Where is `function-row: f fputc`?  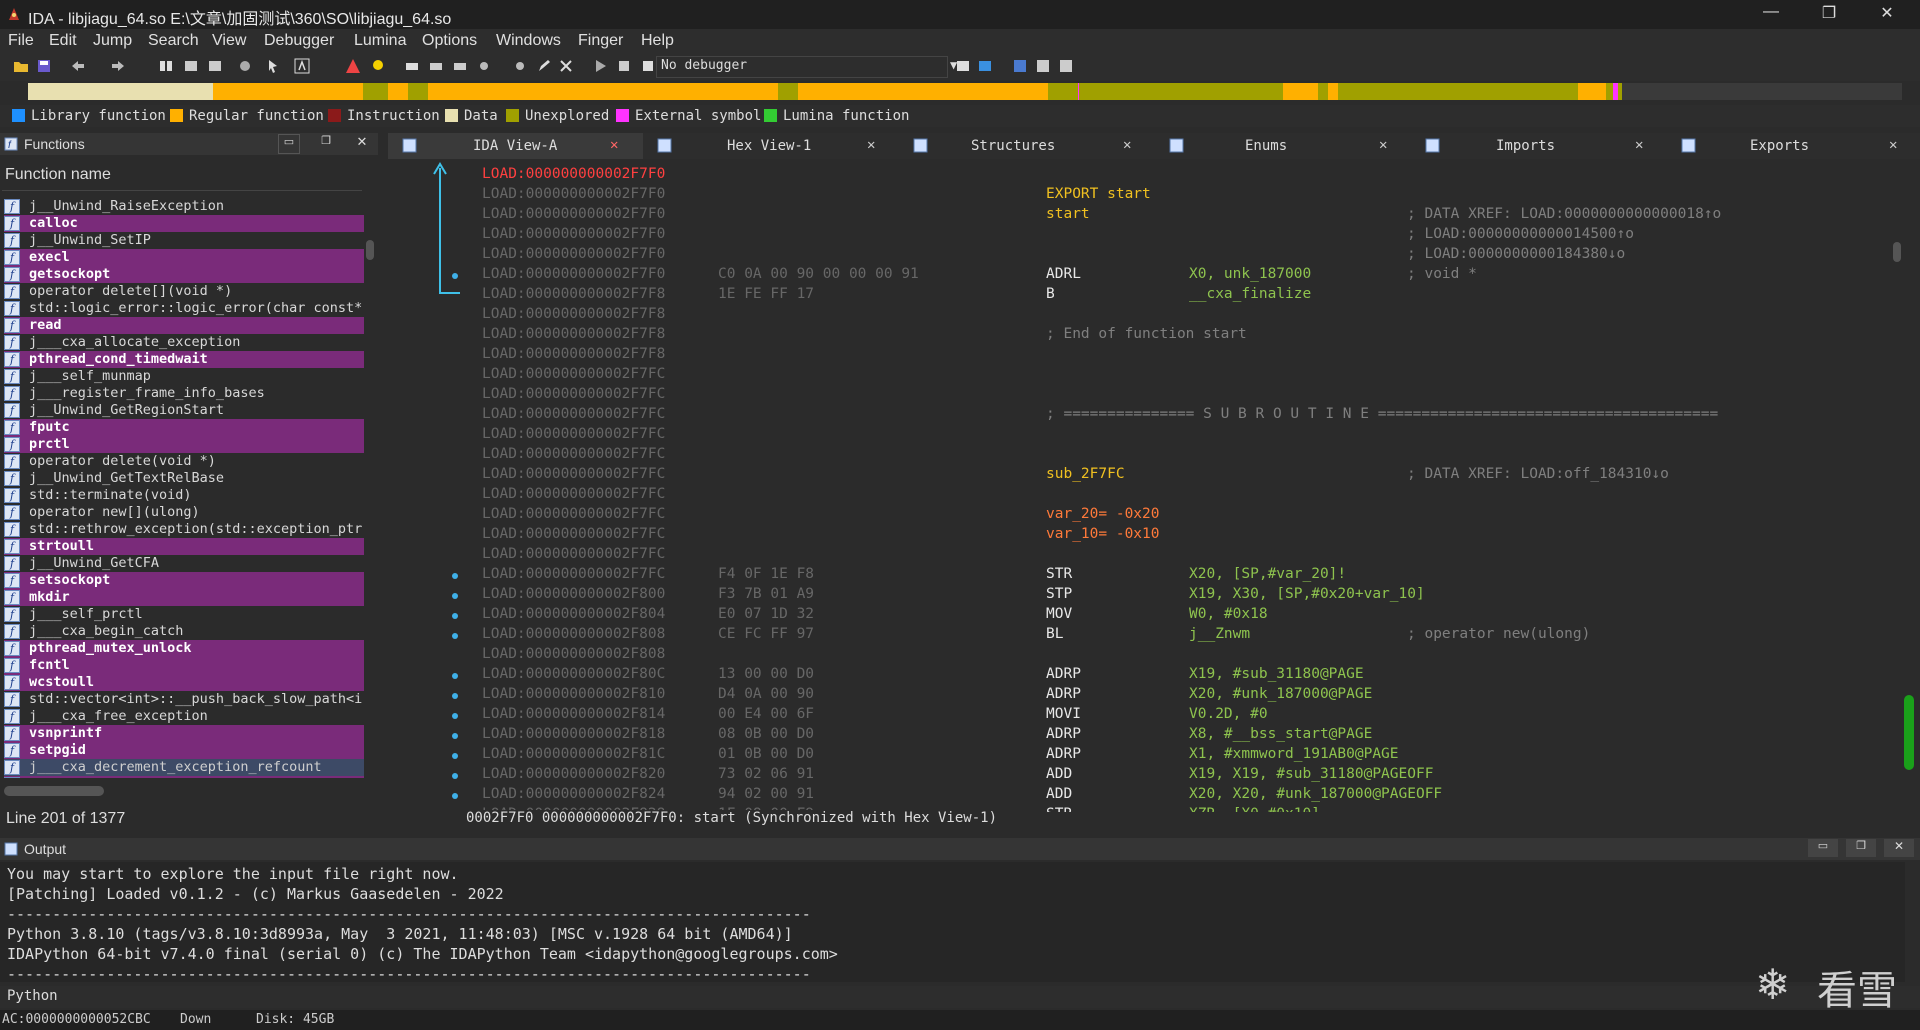 function-row: f fputc is located at coordinates (184, 427).